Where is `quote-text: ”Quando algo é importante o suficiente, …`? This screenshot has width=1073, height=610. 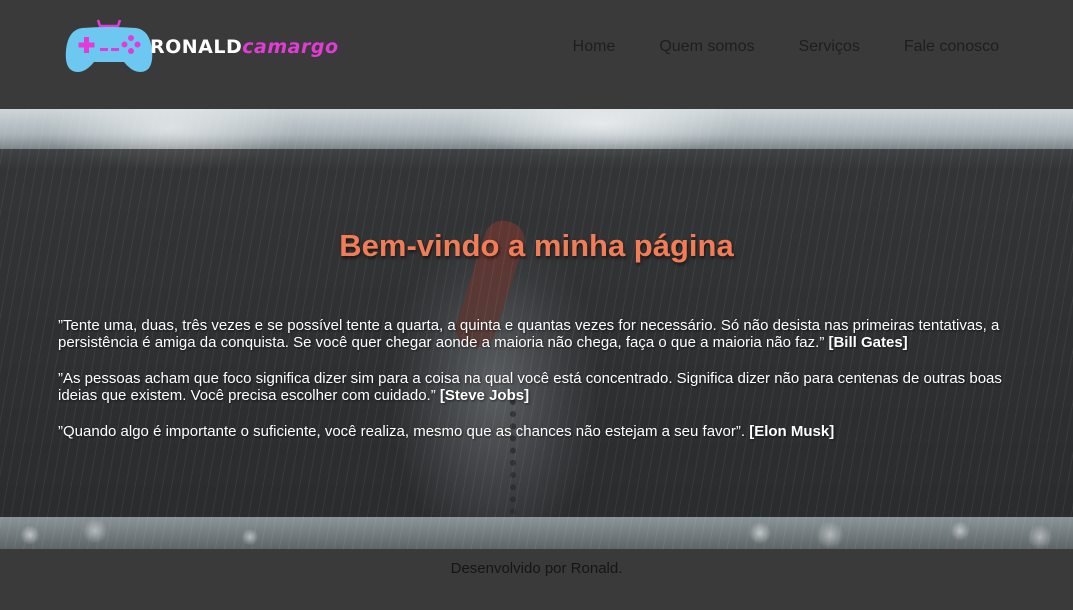 quote-text: ”Quando algo é importante o suficiente, … is located at coordinates (404, 431).